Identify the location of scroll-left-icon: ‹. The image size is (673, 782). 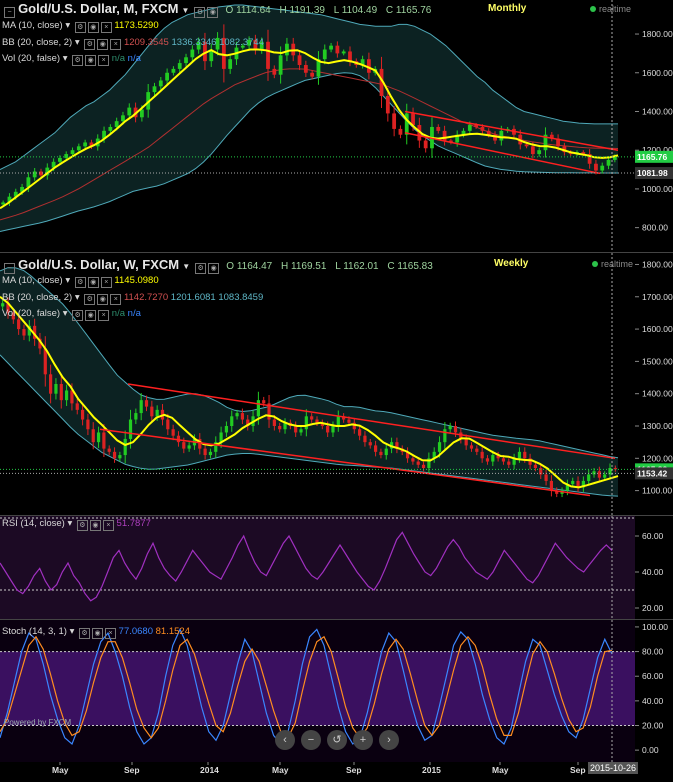
(285, 740).